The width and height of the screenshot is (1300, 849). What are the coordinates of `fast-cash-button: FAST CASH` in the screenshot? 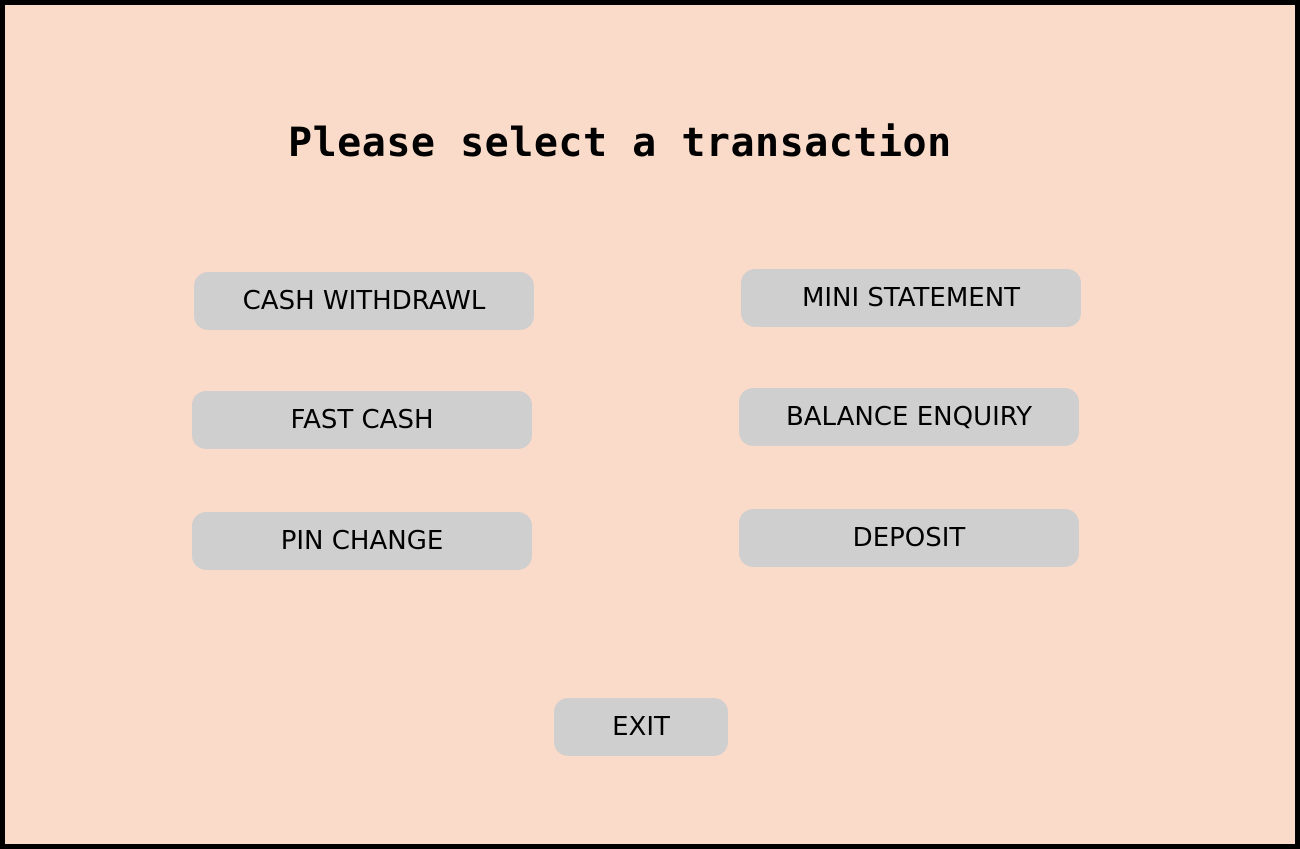 It's located at (362, 420).